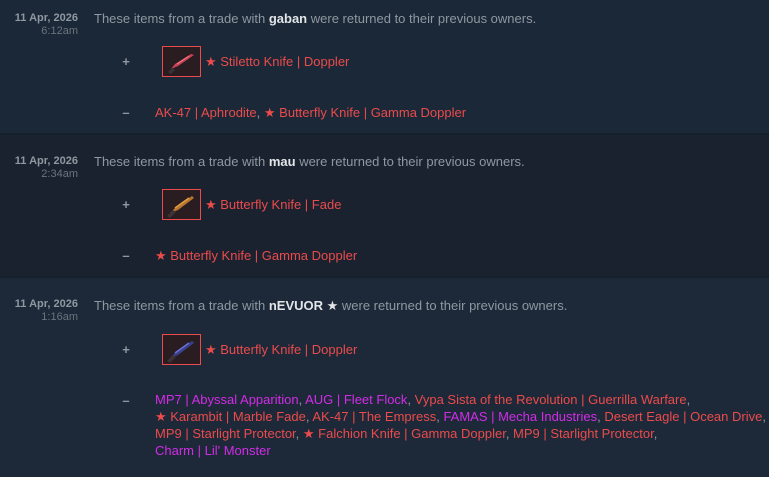 This screenshot has width=769, height=477. What do you see at coordinates (39, 25) in the screenshot?
I see `entry-date: 11 Apr, 2026 6:12am` at bounding box center [39, 25].